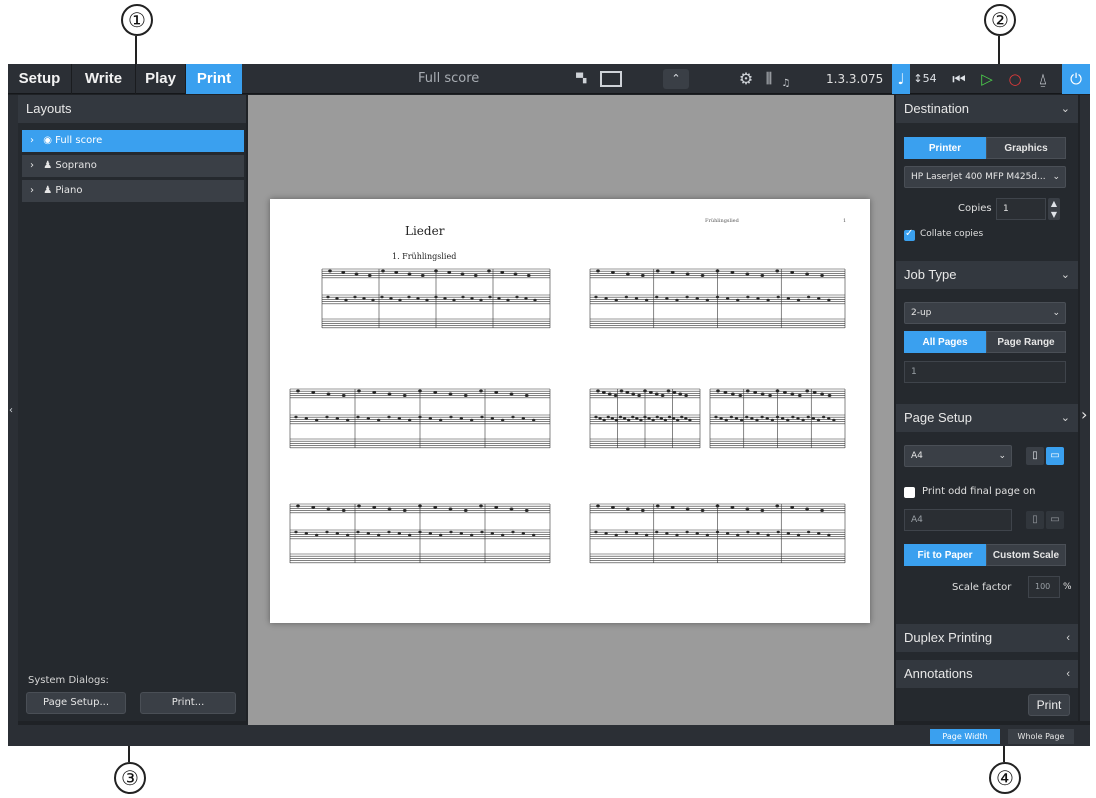 The width and height of the screenshot is (1096, 798). I want to click on collapse-toolbar-button: ⌃, so click(676, 79).